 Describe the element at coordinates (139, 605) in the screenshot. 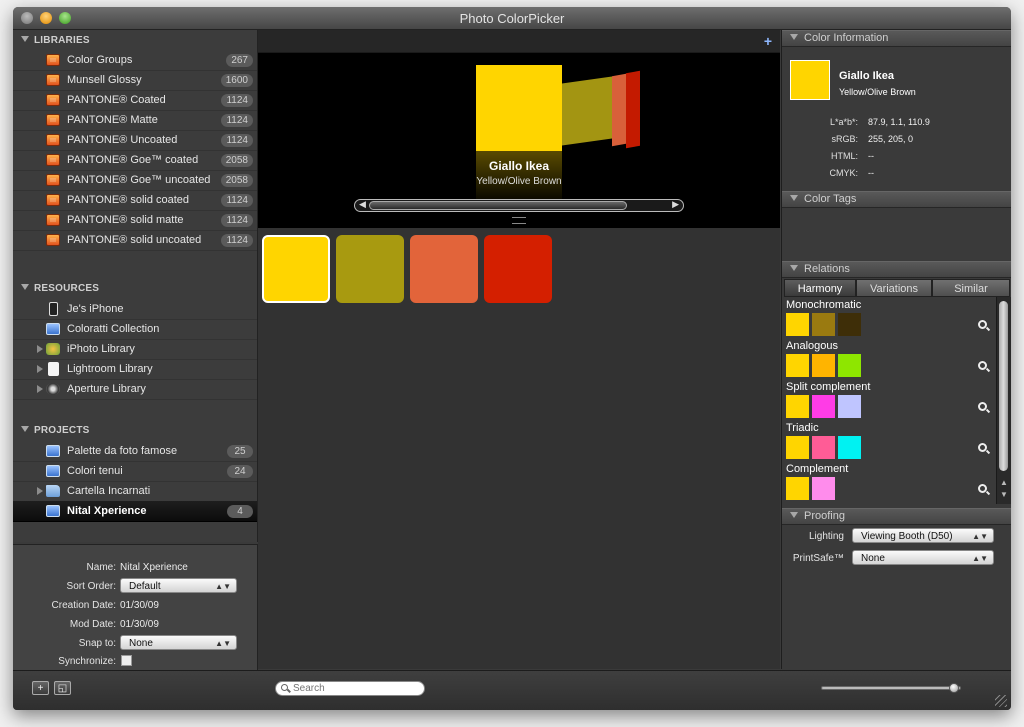

I see `creation-date-value: 01/30/09` at that location.